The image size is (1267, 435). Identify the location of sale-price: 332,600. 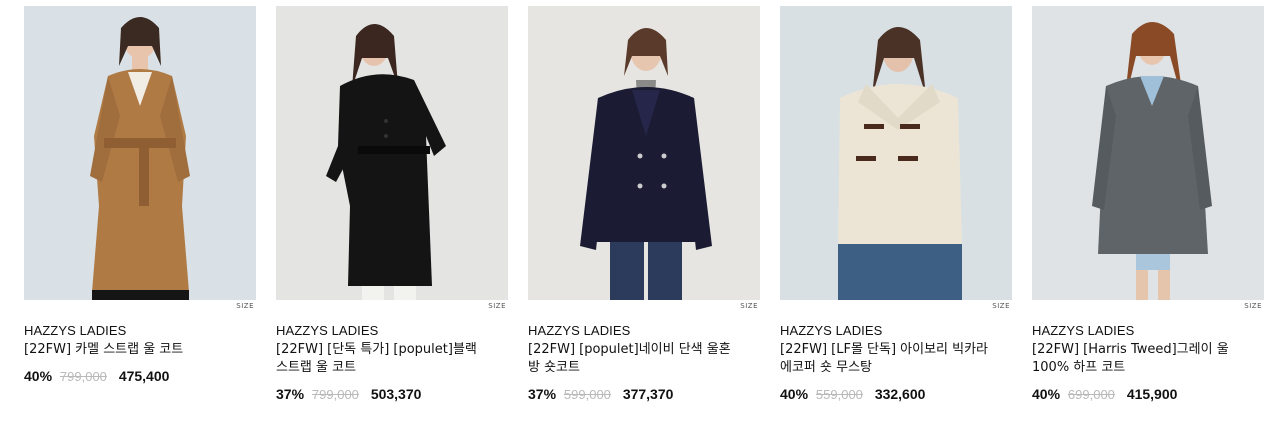
(900, 394).